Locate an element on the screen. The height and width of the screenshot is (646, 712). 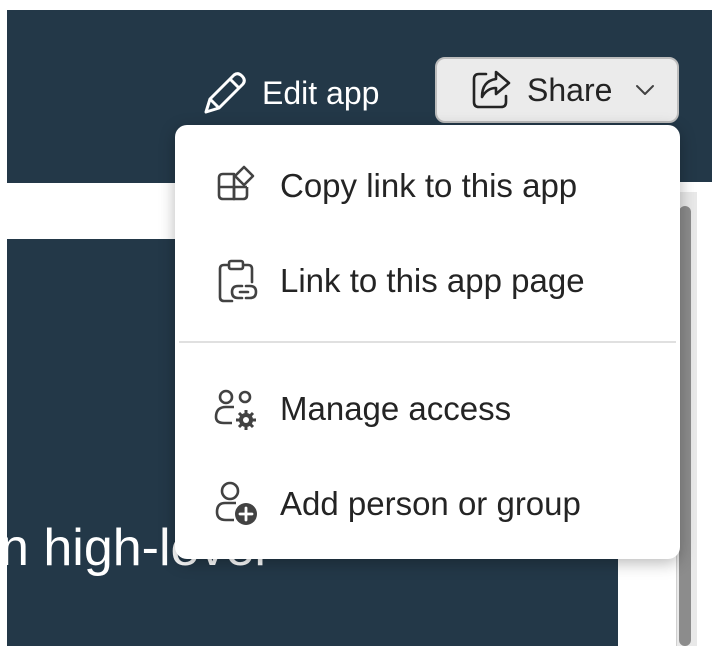
share-icon is located at coordinates (491, 90).